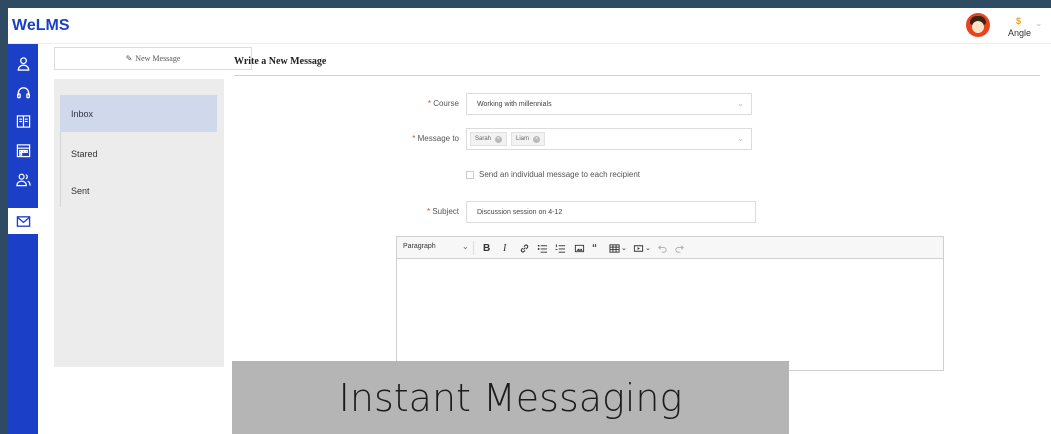 The width and height of the screenshot is (1051, 434). What do you see at coordinates (542, 248) in the screenshot?
I see `bulleted-list-icon` at bounding box center [542, 248].